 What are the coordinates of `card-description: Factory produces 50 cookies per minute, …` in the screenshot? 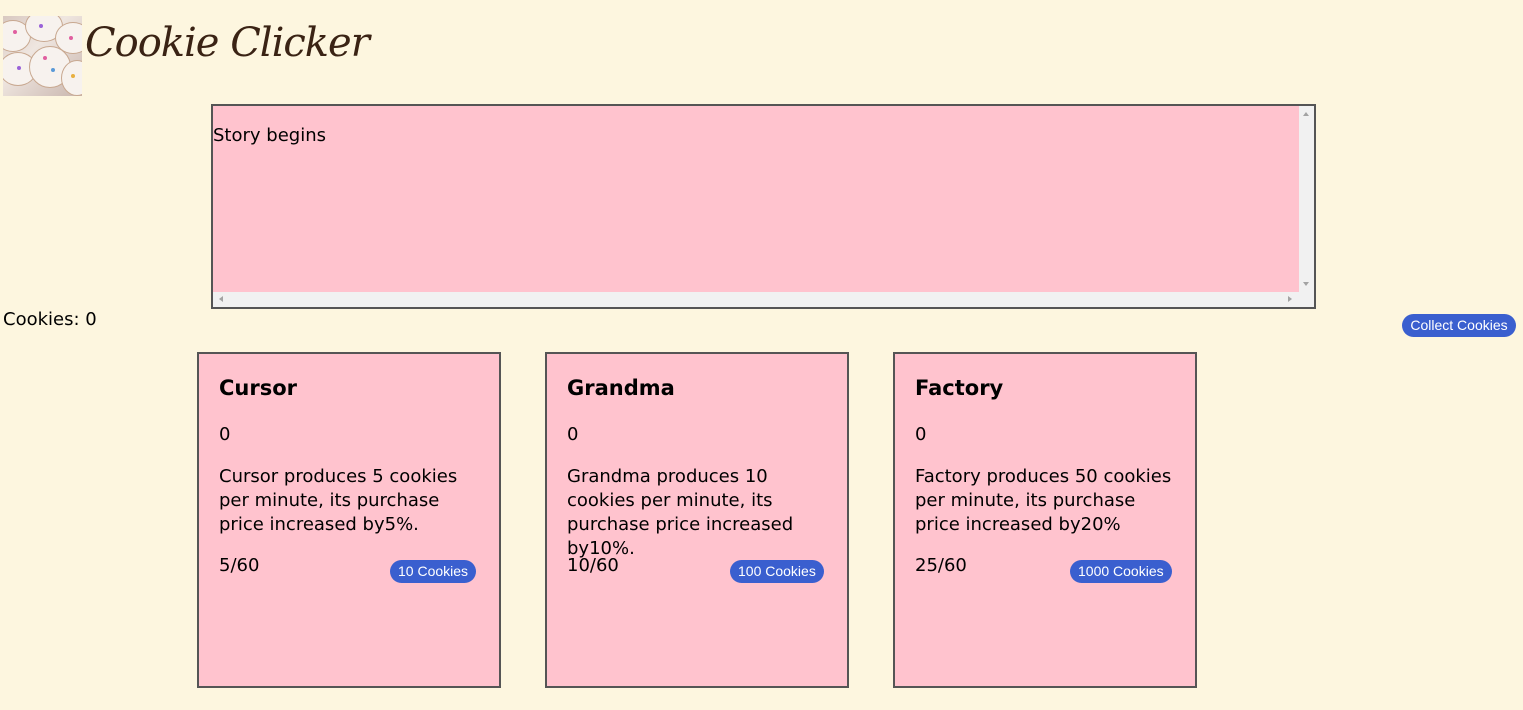 It's located at (1043, 500).